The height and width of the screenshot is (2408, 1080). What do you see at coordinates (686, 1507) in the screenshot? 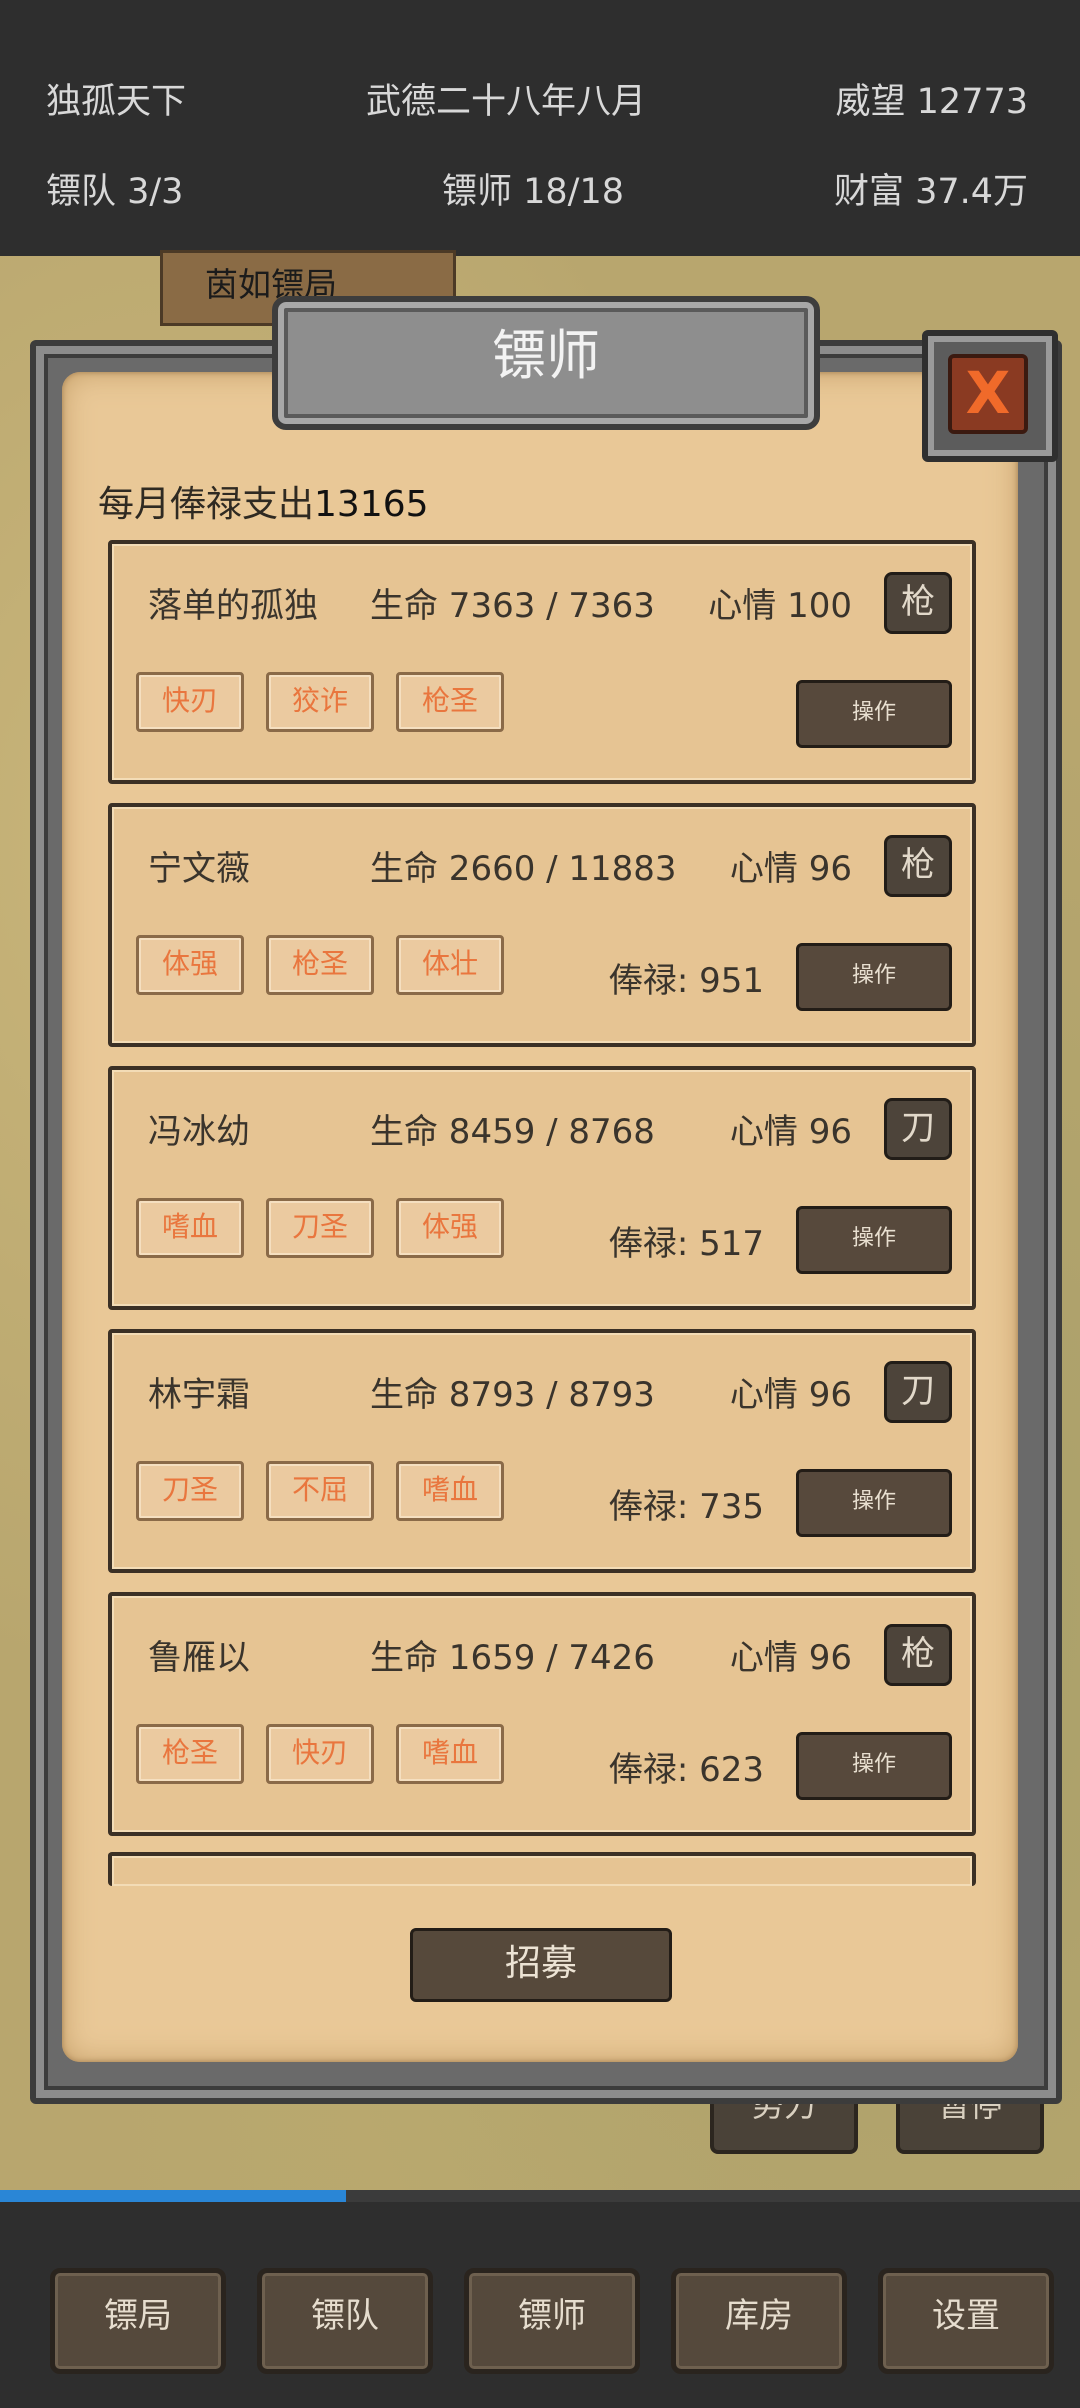
I see `escort-salary: 俸禄: 735` at bounding box center [686, 1507].